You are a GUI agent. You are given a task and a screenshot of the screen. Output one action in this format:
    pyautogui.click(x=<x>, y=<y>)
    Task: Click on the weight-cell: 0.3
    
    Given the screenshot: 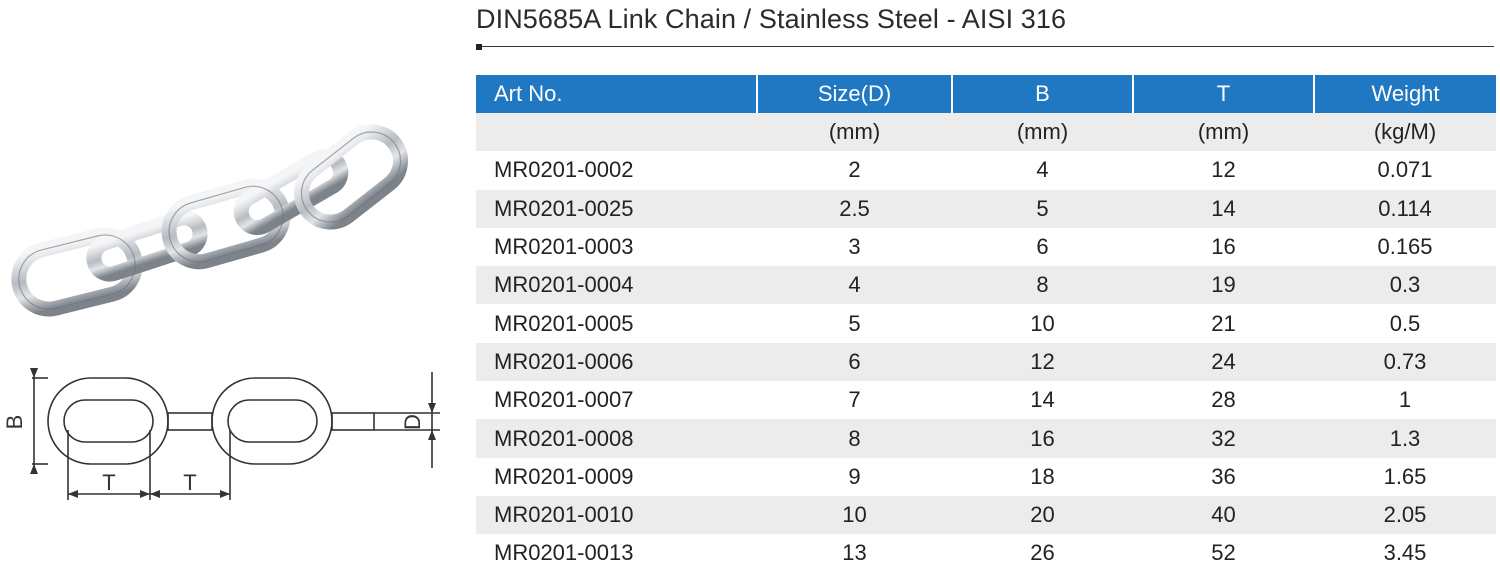 What is the action you would take?
    pyautogui.click(x=1405, y=285)
    